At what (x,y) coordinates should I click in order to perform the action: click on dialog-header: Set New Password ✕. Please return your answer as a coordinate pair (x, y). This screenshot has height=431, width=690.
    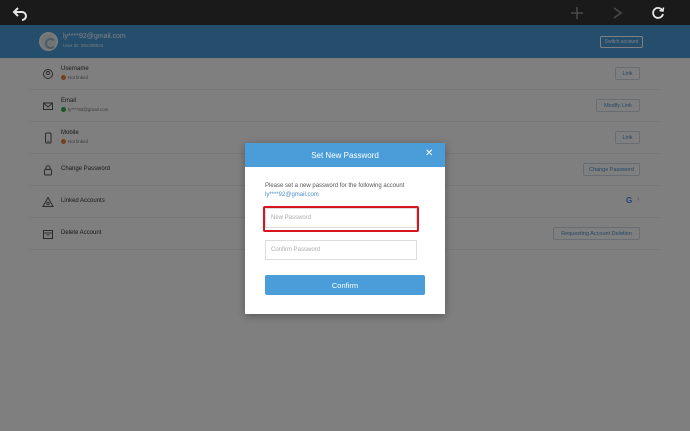
    Looking at the image, I should click on (345, 155).